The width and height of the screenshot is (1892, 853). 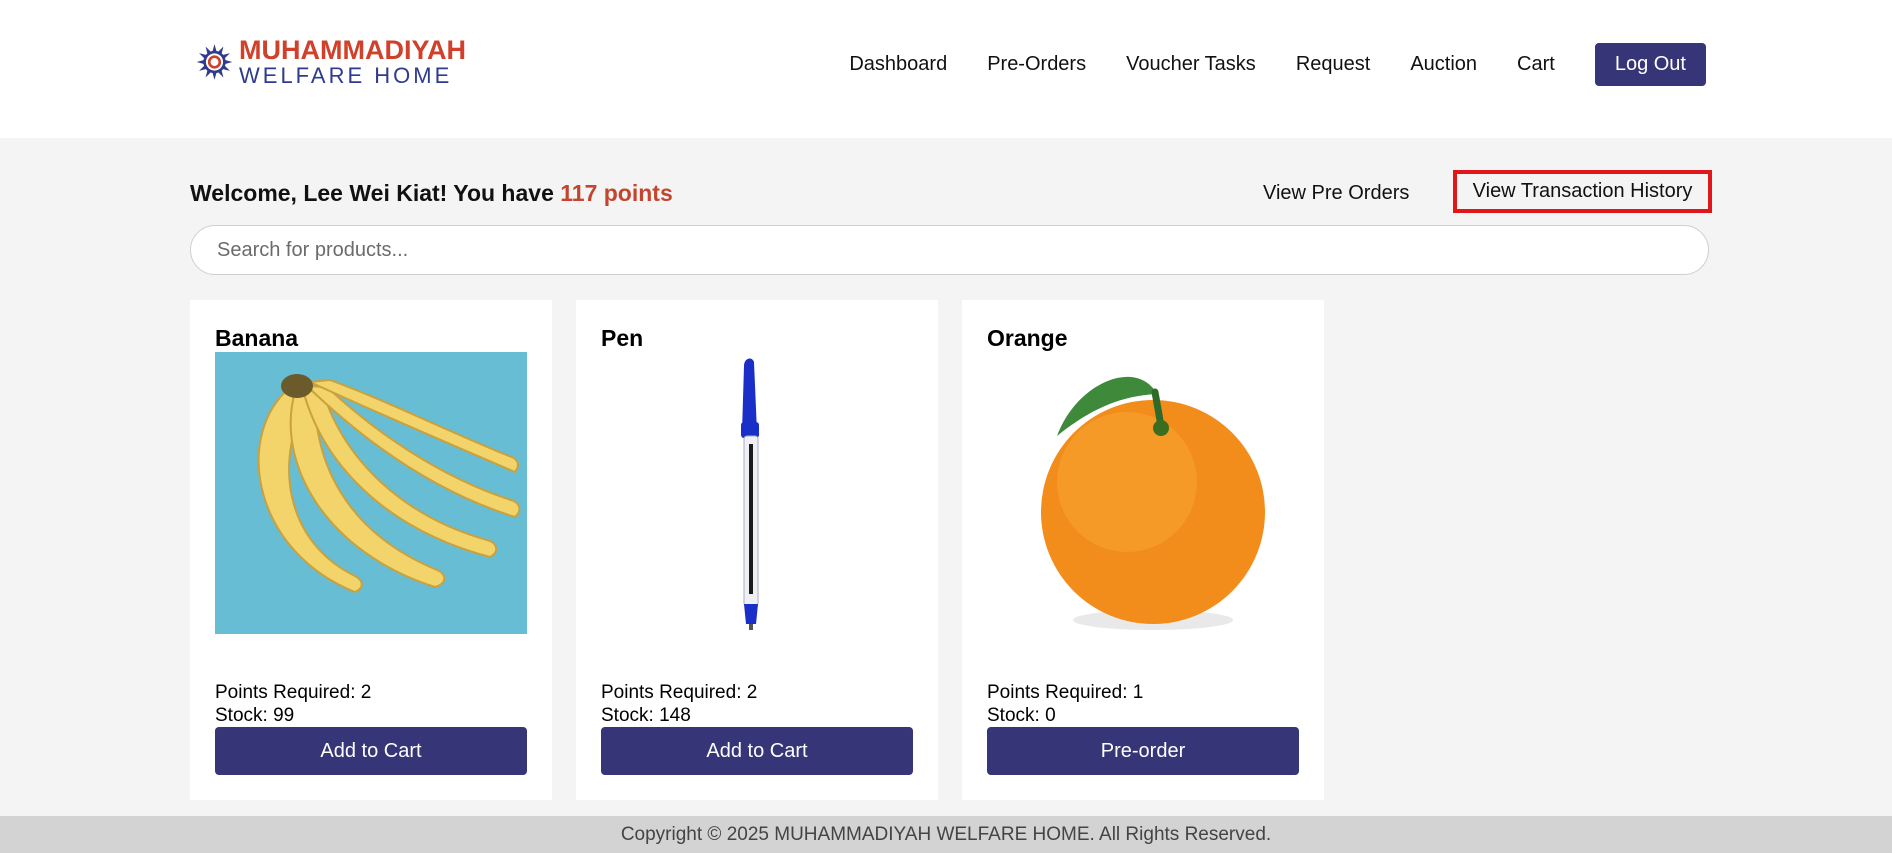 I want to click on pen-image, so click(x=757, y=493).